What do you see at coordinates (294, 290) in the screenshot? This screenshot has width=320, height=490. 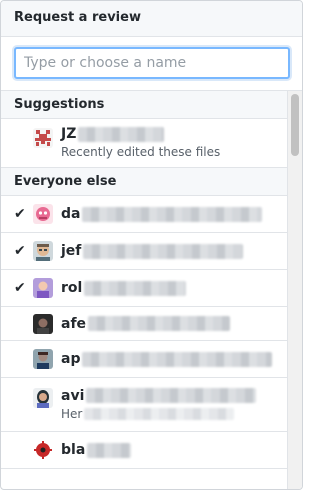 I see `list-scrollbar` at bounding box center [294, 290].